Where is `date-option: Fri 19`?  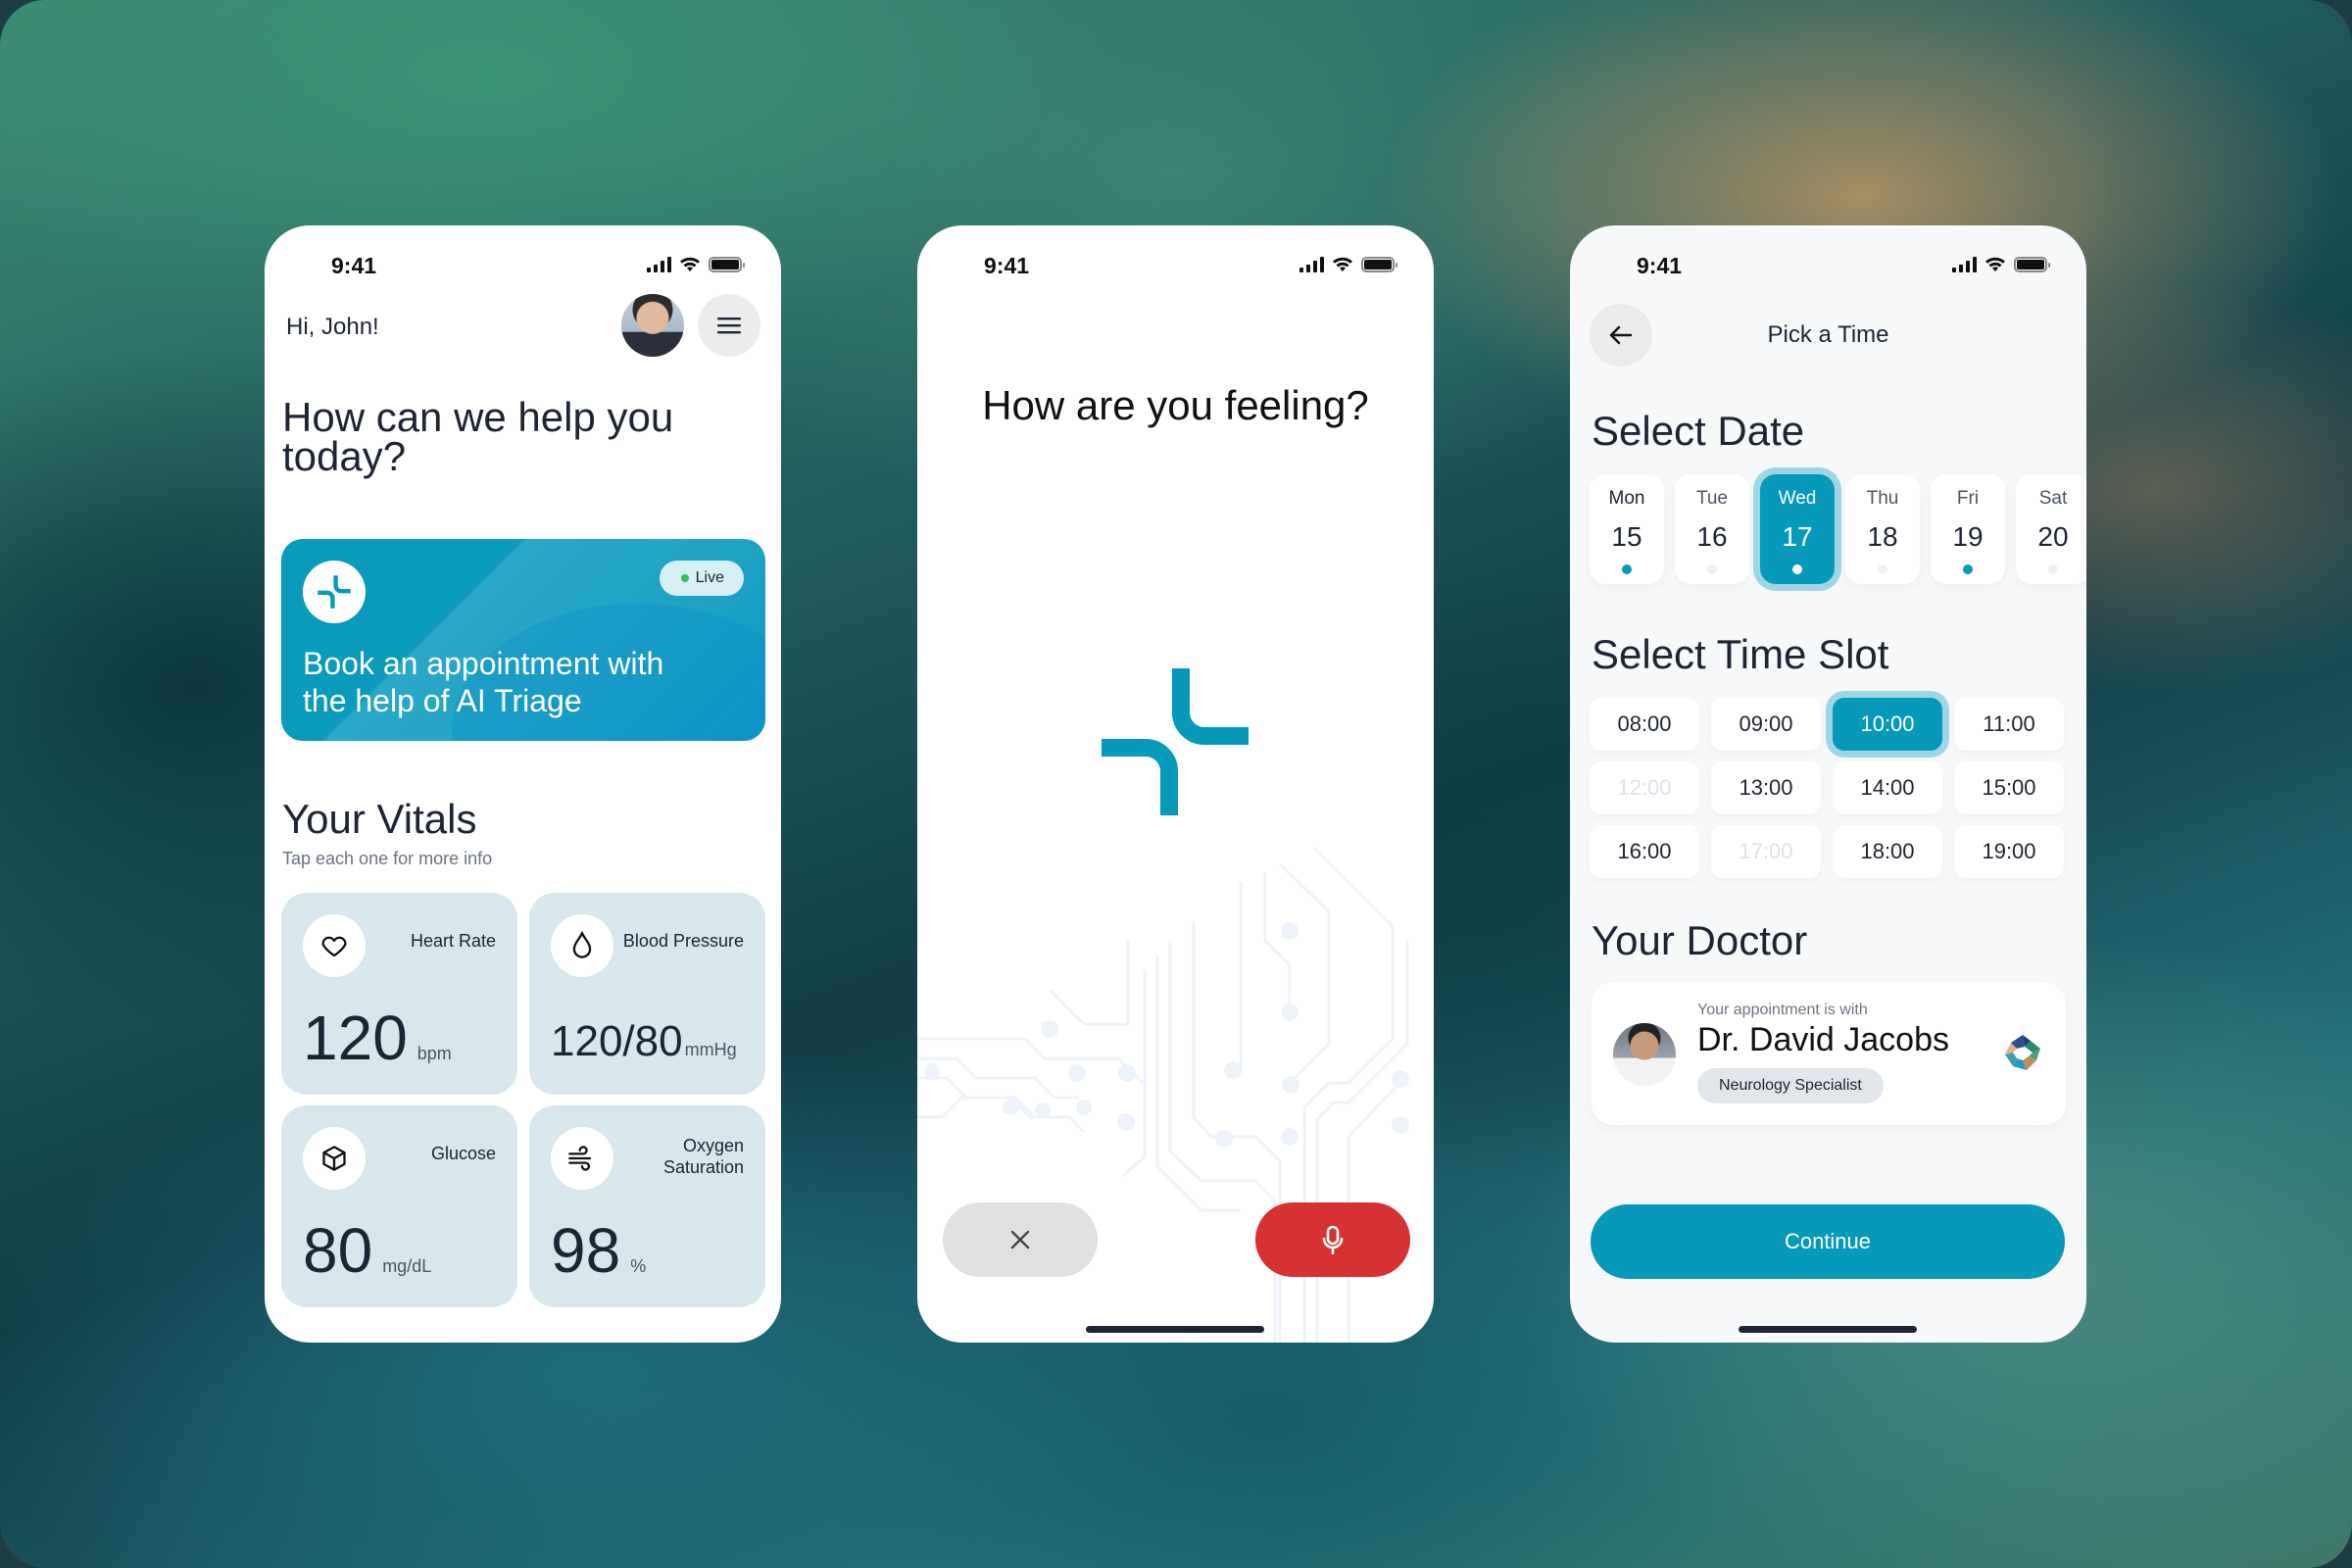
date-option: Fri 19 is located at coordinates (1968, 529).